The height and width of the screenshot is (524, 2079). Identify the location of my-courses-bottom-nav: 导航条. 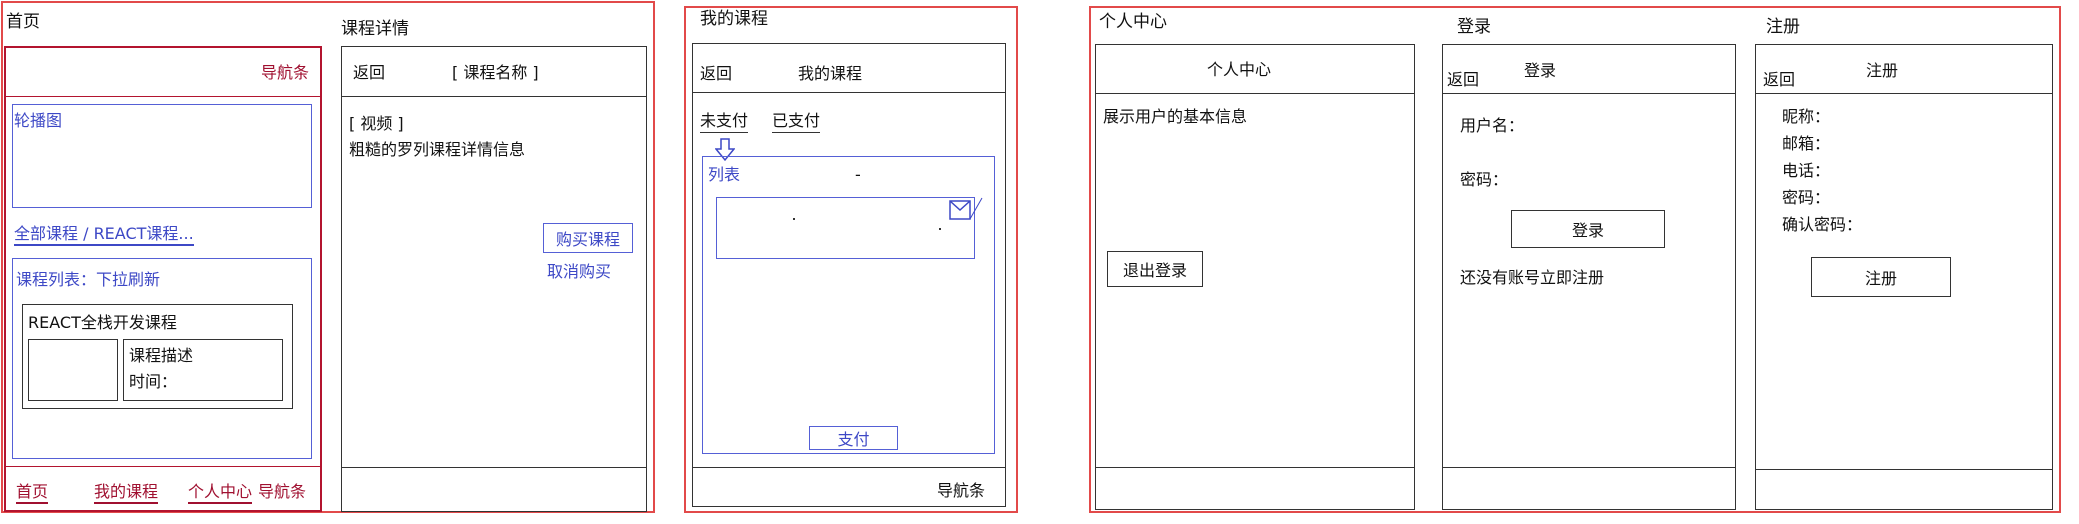
(961, 490).